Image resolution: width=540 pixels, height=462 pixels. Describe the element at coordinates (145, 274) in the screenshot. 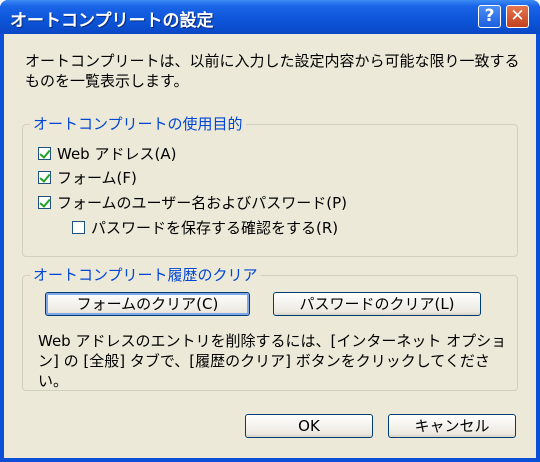

I see `history-group-legend: オートコンプリート履歴のクリア` at that location.